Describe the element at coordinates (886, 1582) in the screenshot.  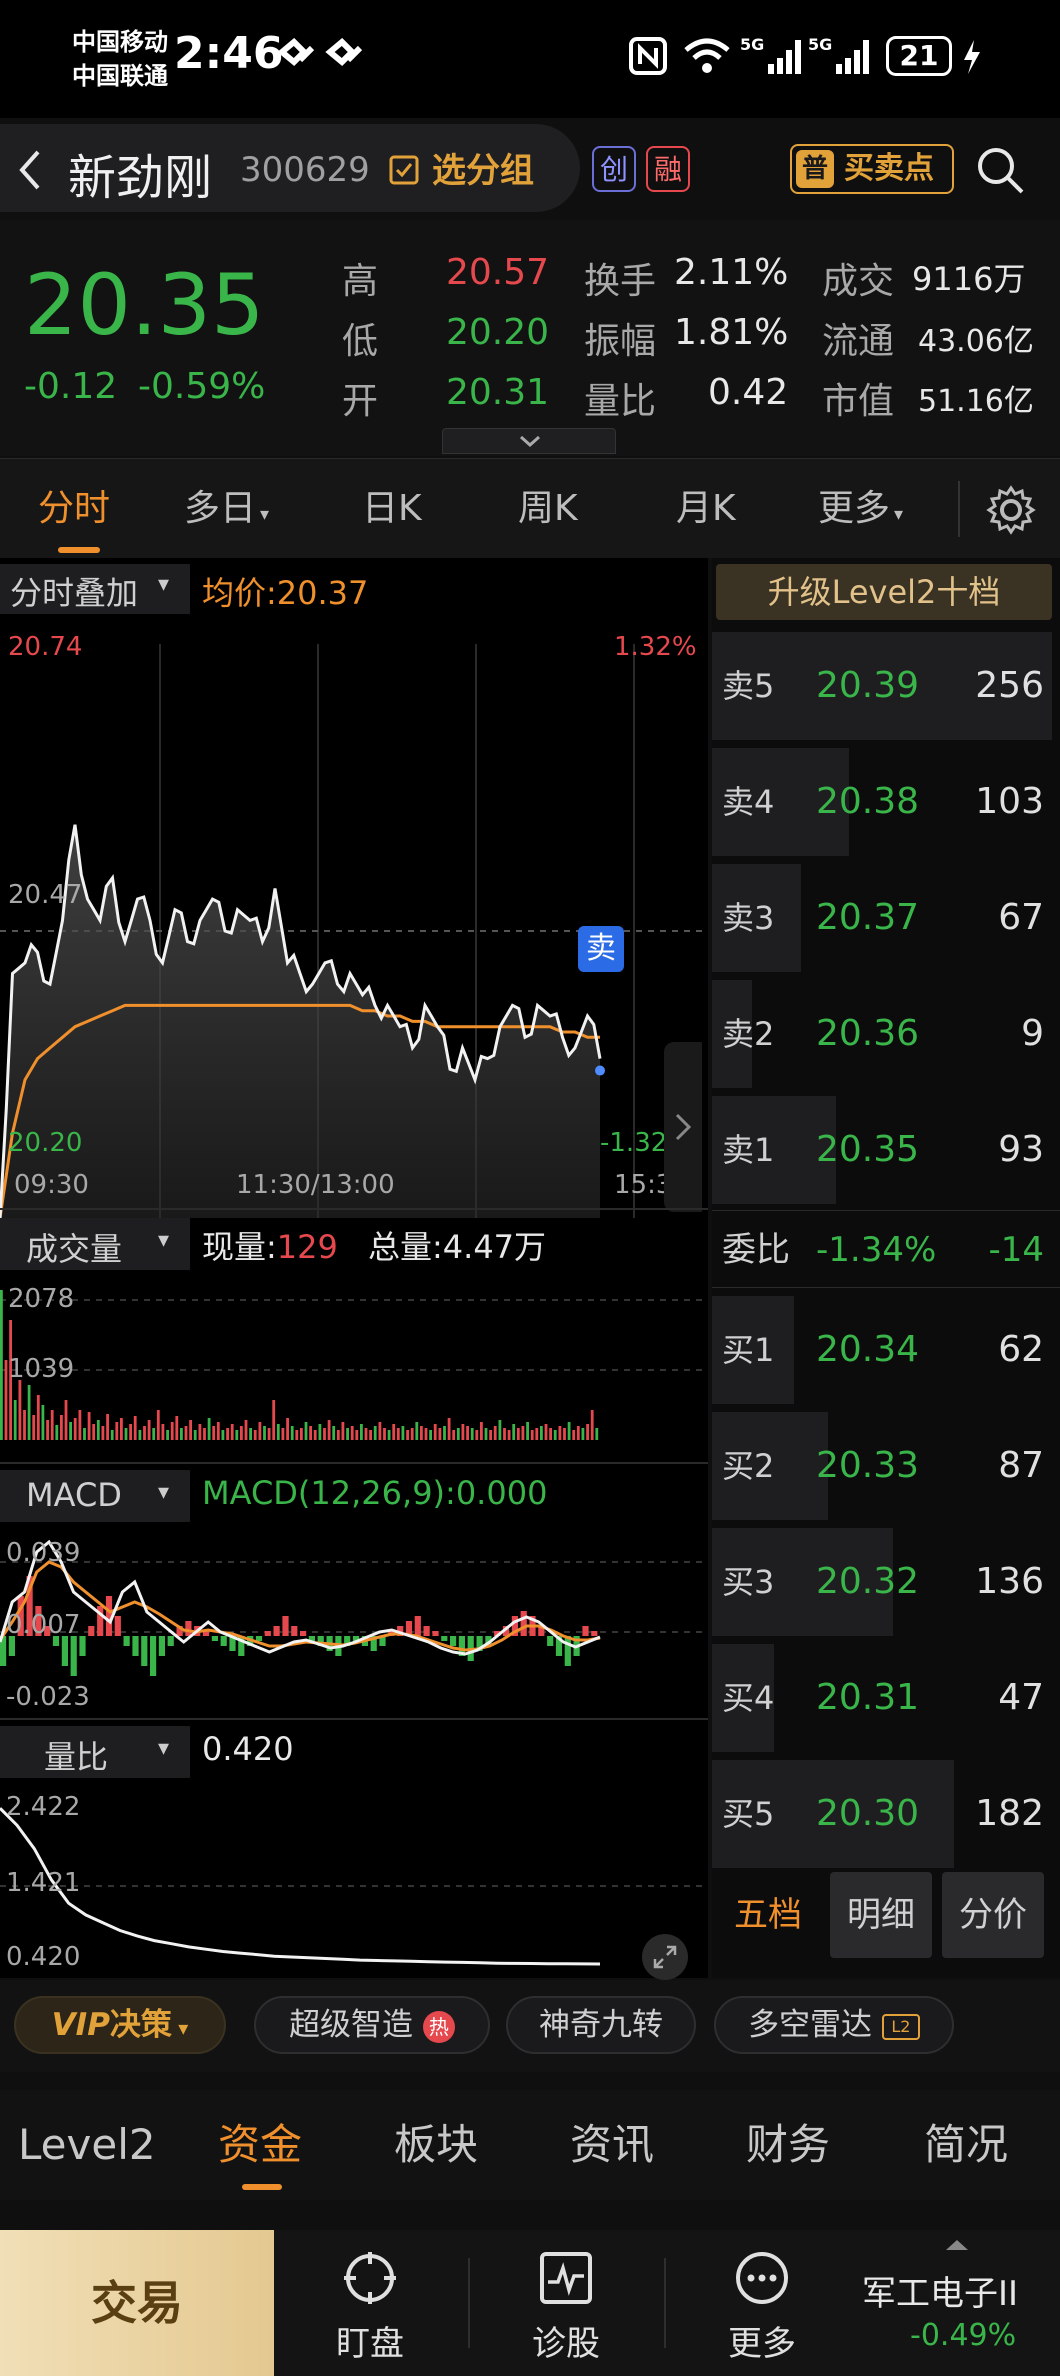
I see `bid-level-3: 买3 20.32 136` at that location.